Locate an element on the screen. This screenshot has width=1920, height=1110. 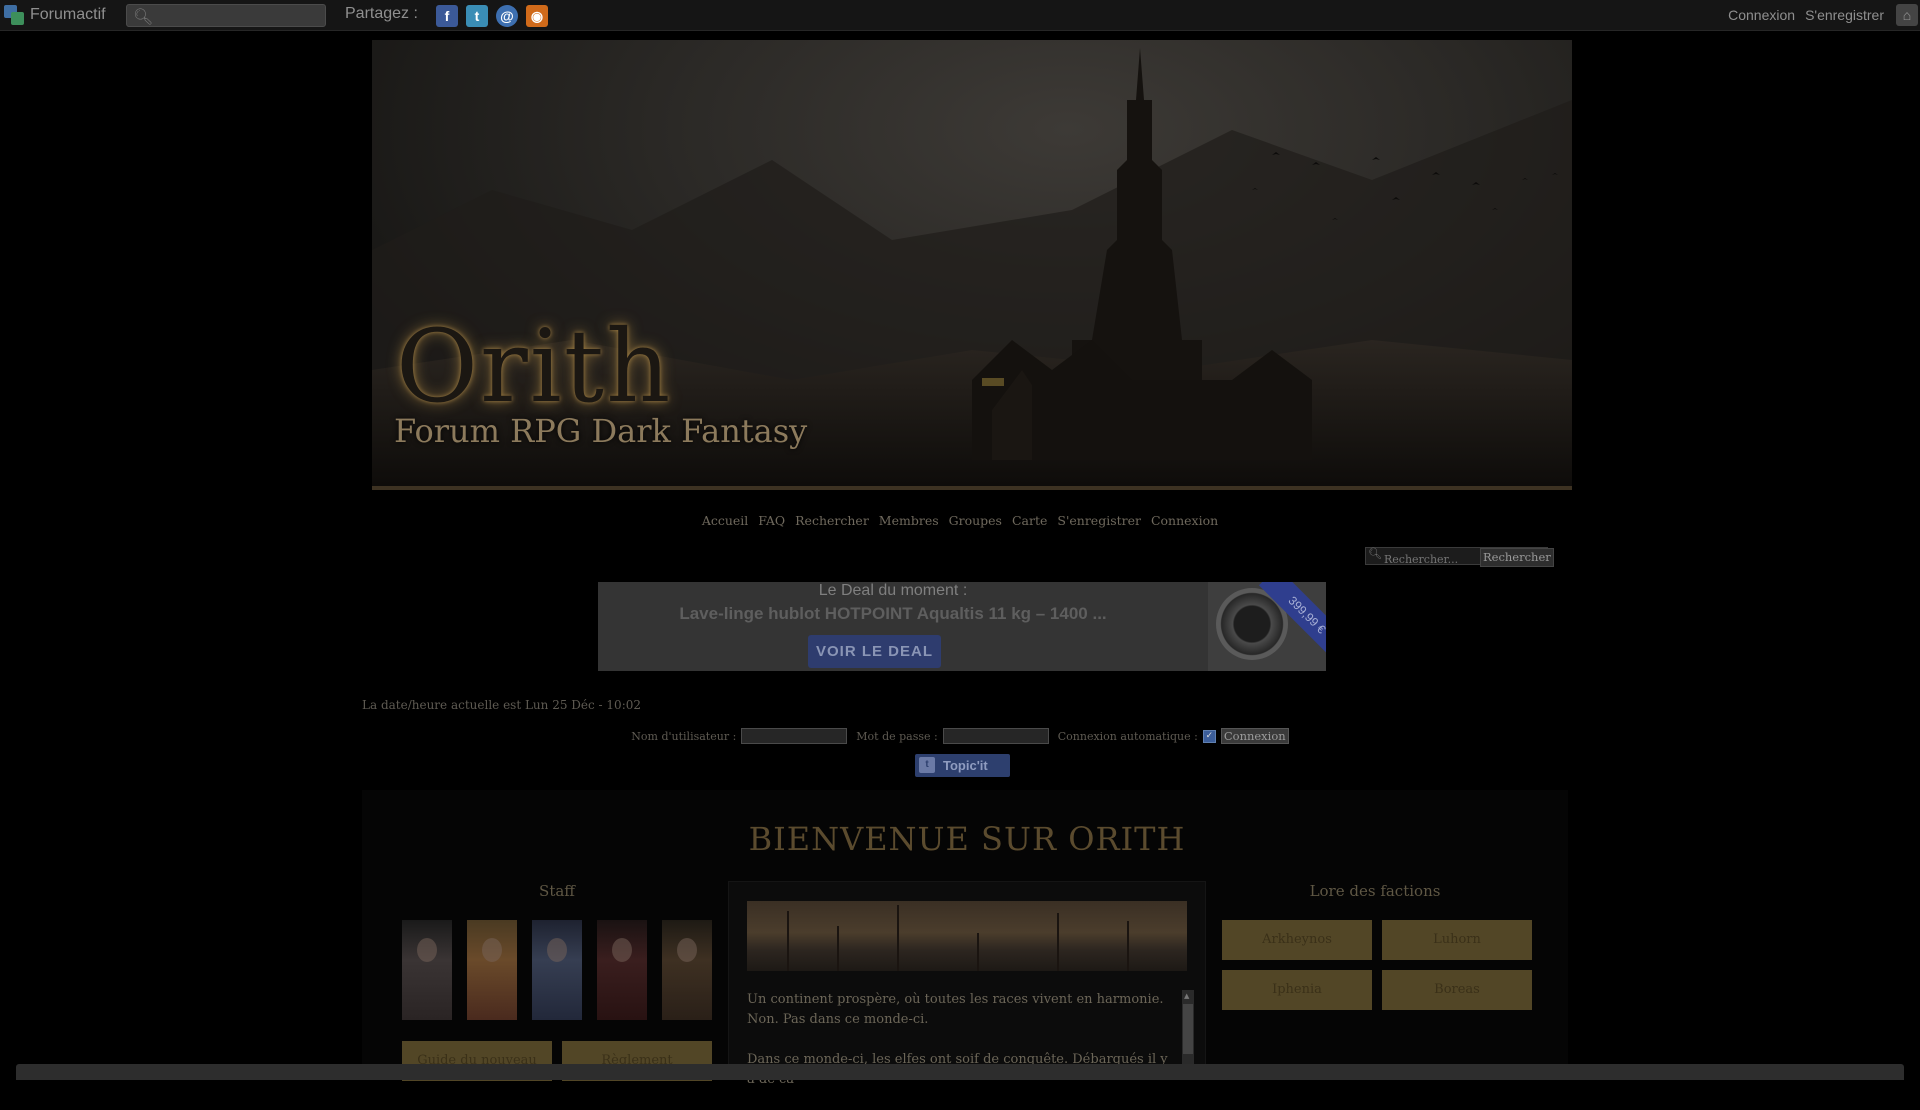
bottom-overlay-bar is located at coordinates (960, 1072).